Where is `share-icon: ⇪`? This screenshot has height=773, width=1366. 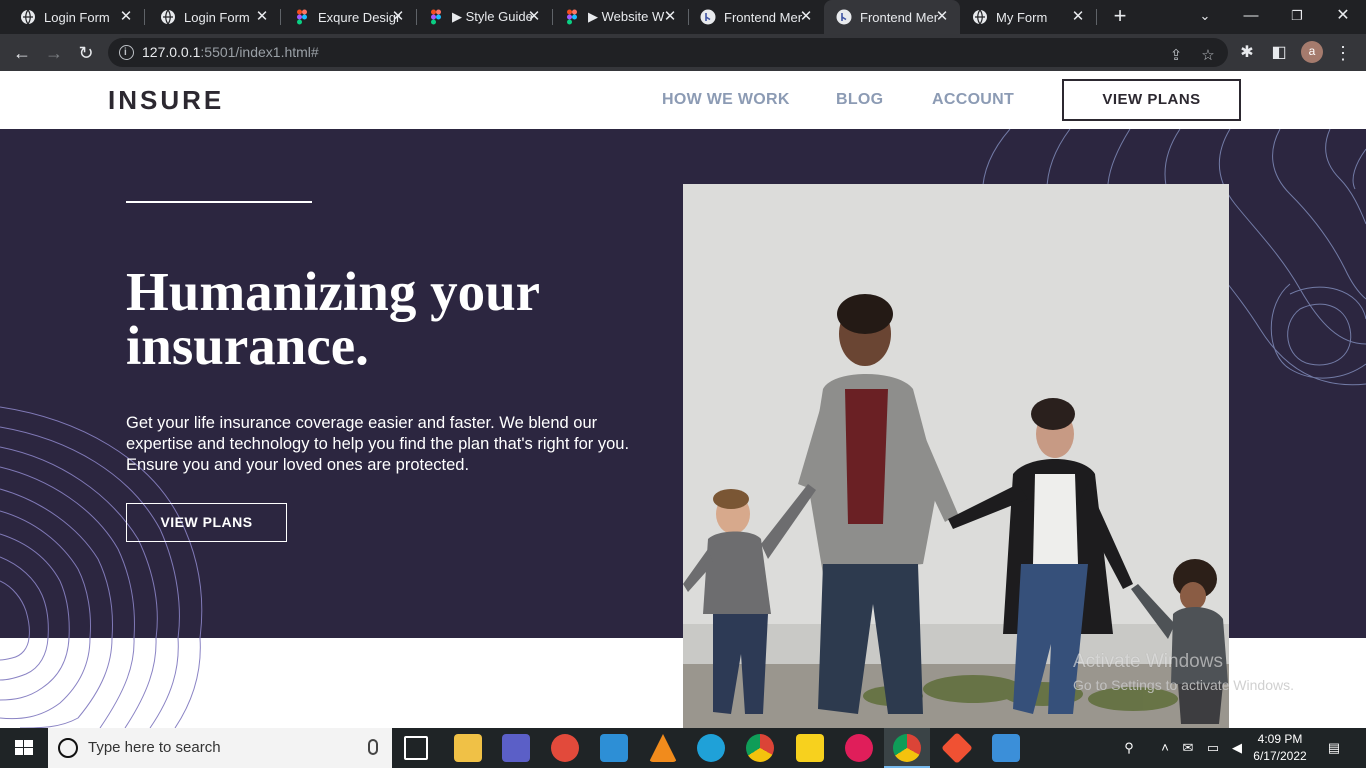
share-icon: ⇪ is located at coordinates (1176, 56).